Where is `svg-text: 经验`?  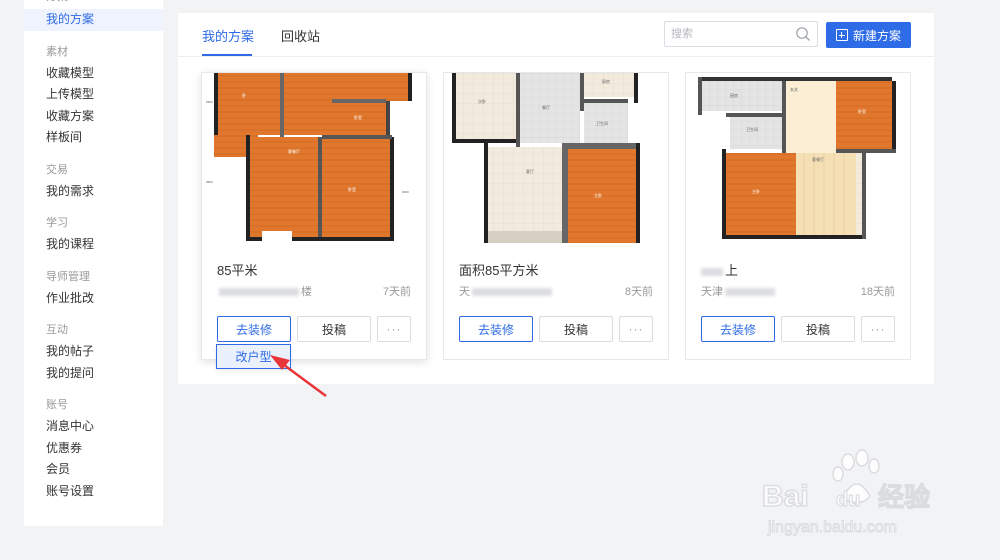 svg-text: 经验 is located at coordinates (904, 497).